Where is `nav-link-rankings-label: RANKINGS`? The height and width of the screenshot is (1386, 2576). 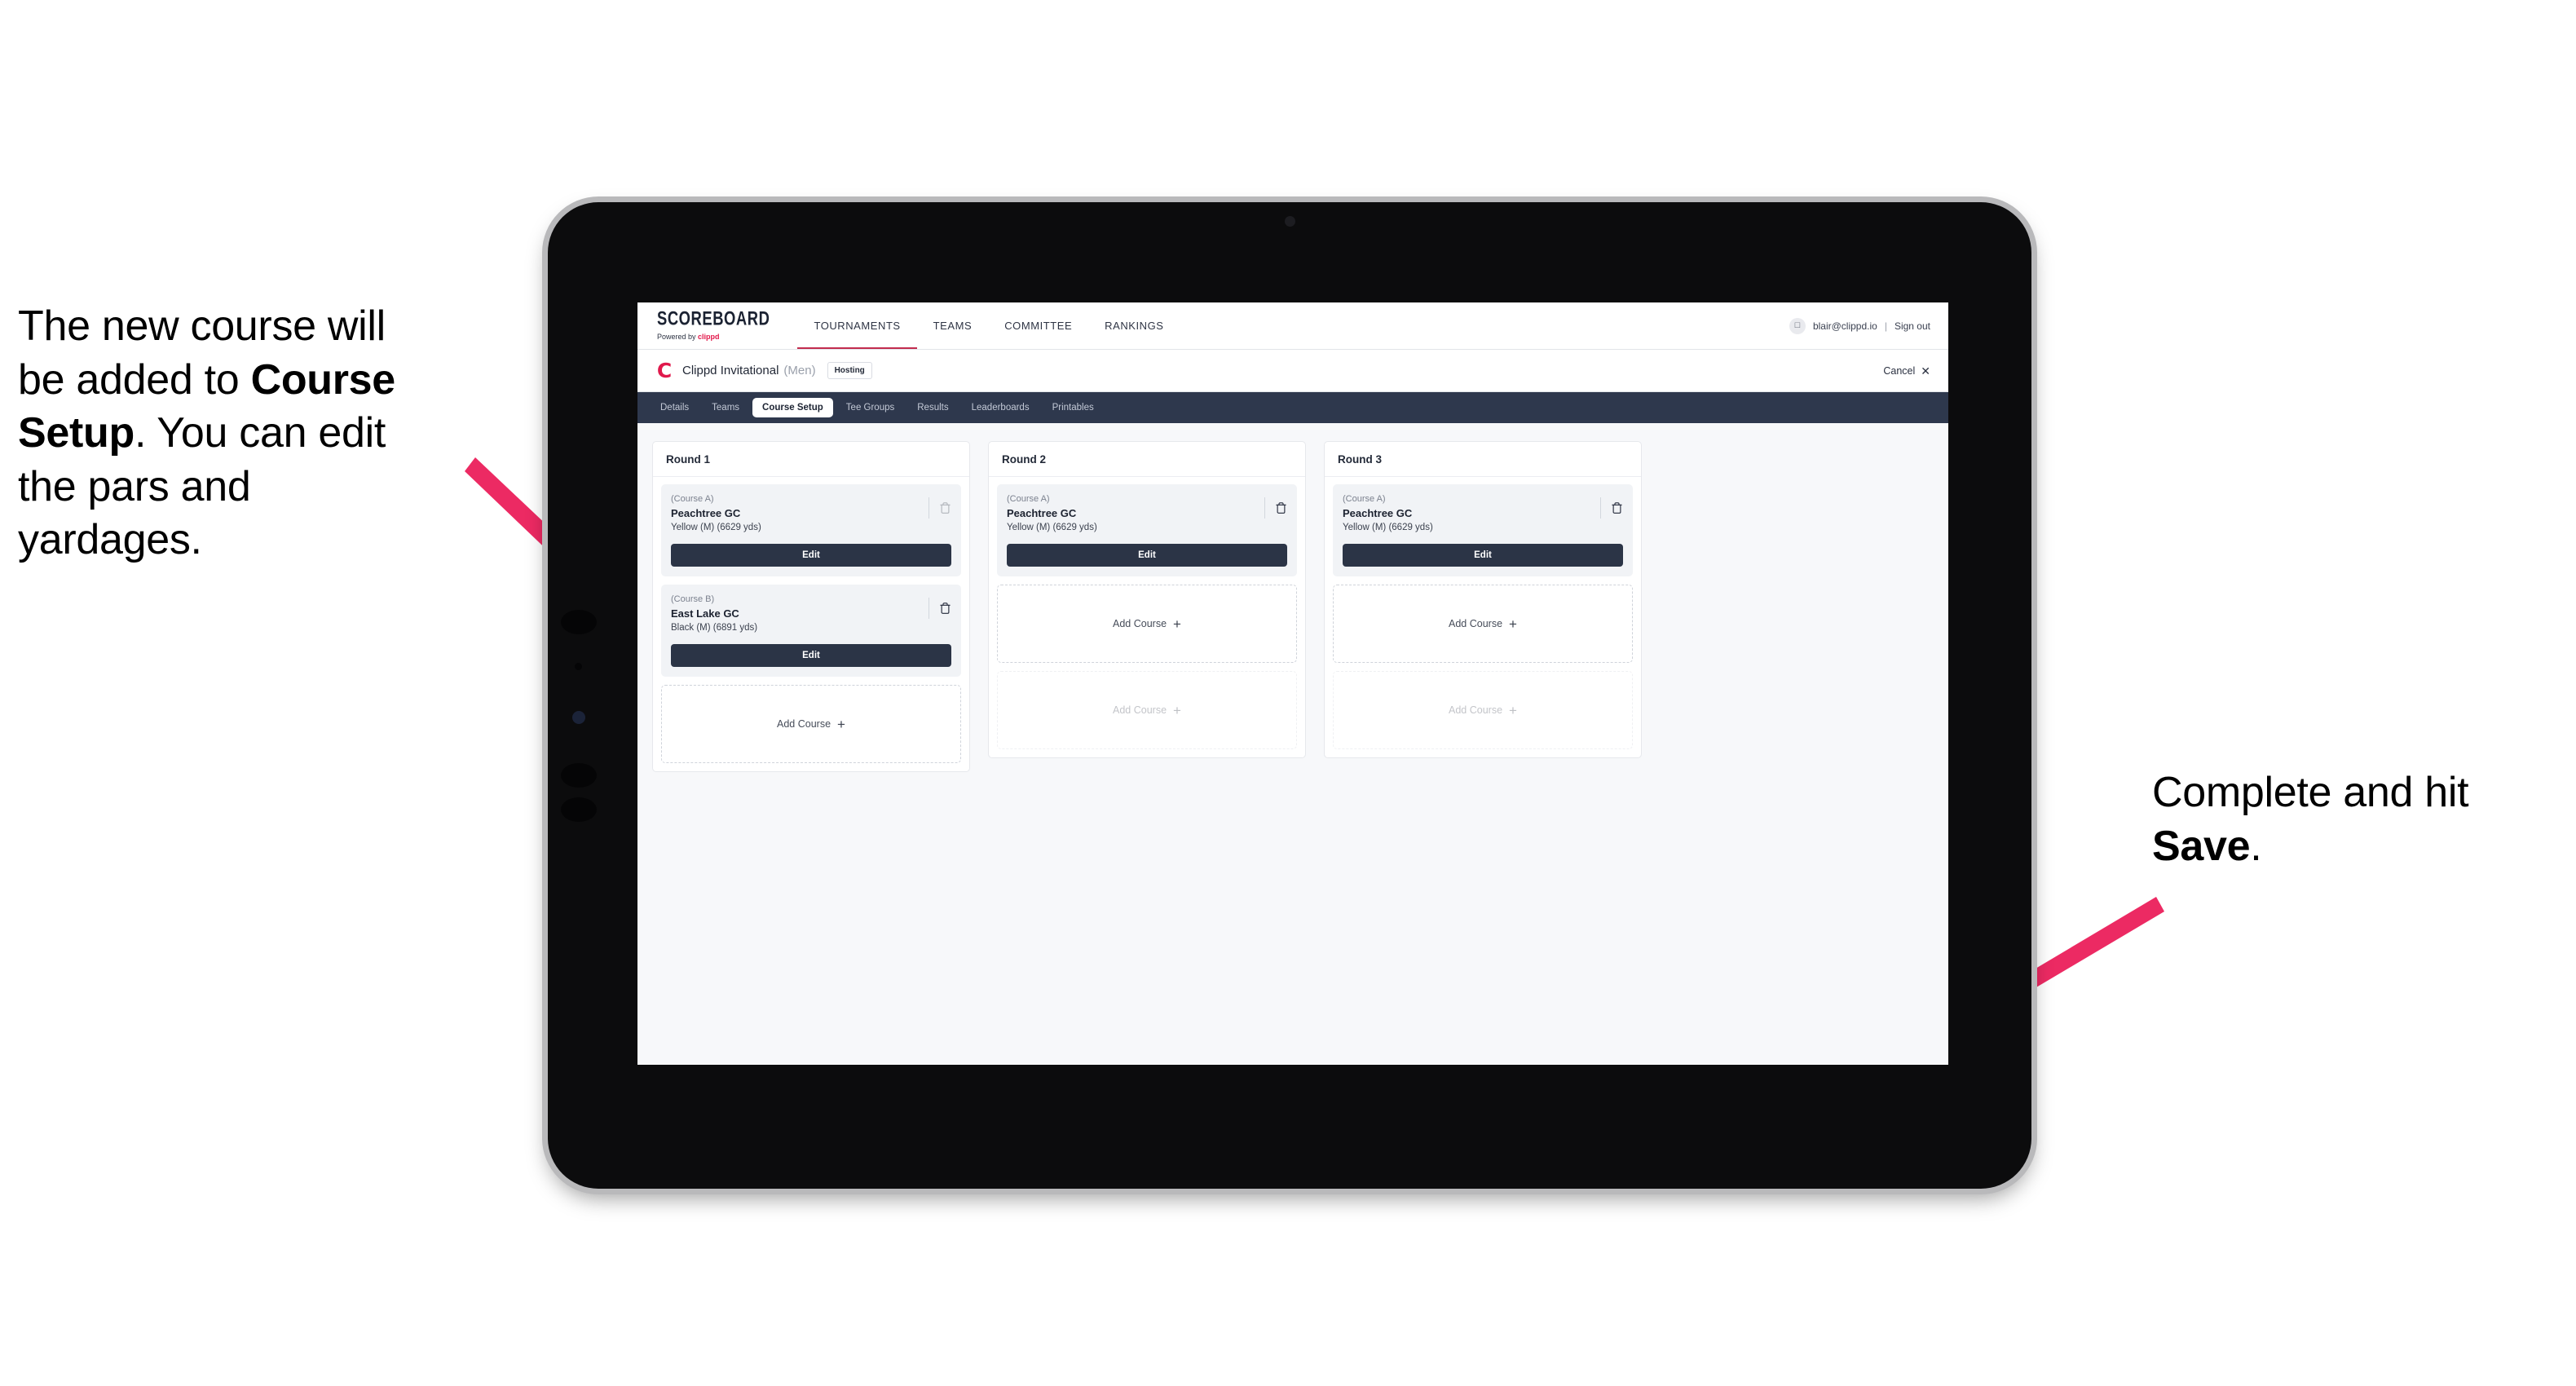 nav-link-rankings-label: RANKINGS is located at coordinates (1134, 326).